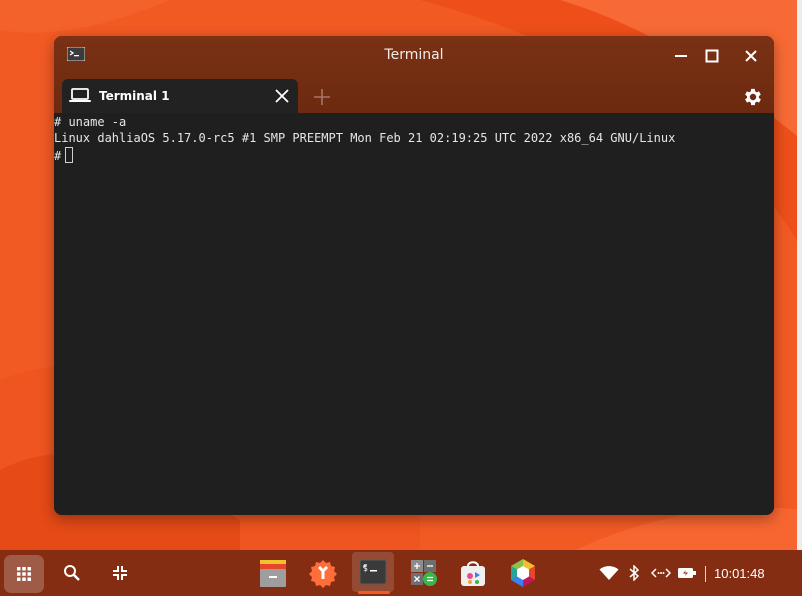 The image size is (802, 596). I want to click on tab-label: Terminal 1, so click(134, 96).